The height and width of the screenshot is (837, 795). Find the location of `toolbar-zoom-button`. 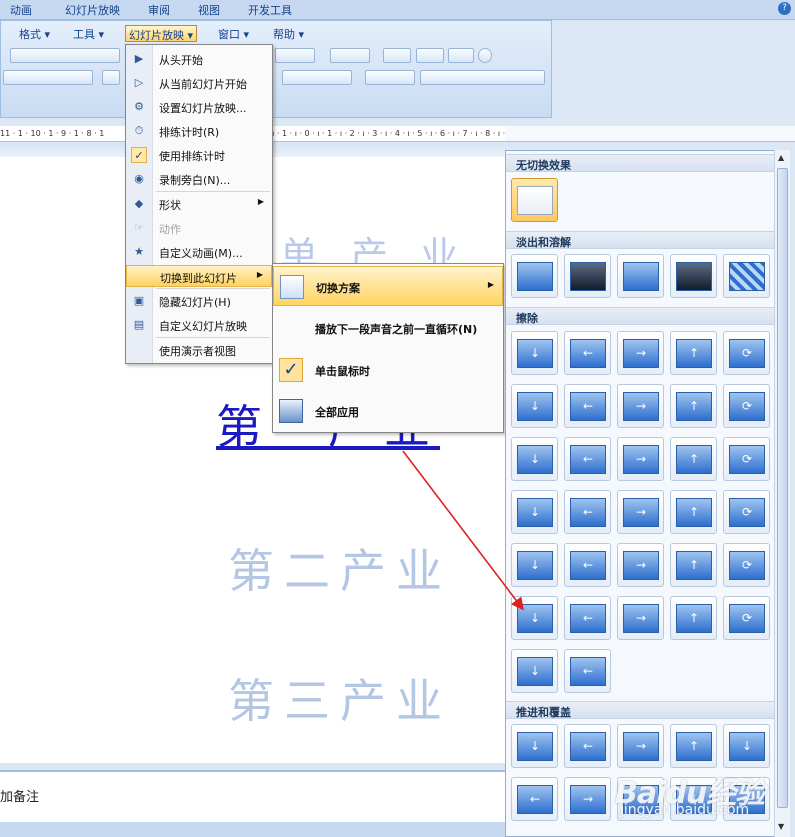

toolbar-zoom-button is located at coordinates (461, 55).